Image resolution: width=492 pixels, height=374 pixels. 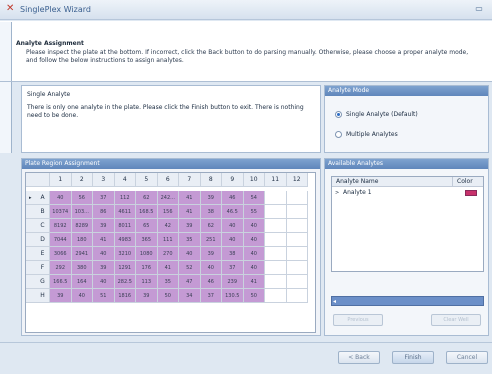 What do you see at coordinates (276, 282) in the screenshot?
I see `well-G11` at bounding box center [276, 282].